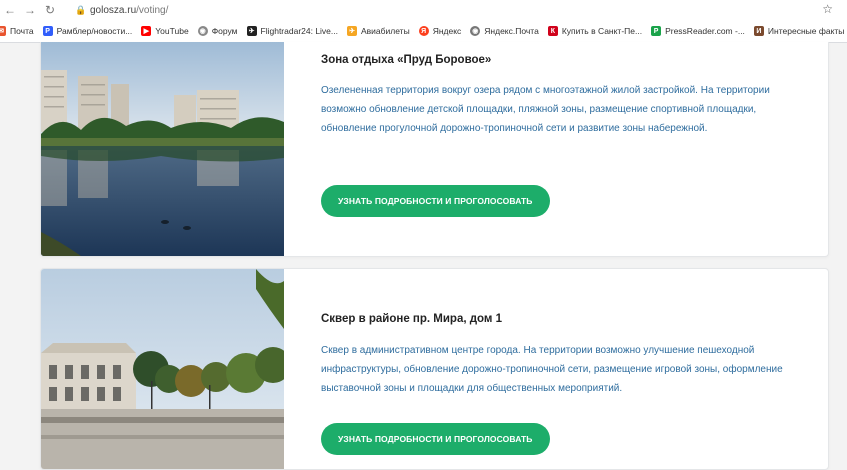  I want to click on facts-icon: И, so click(758, 31).